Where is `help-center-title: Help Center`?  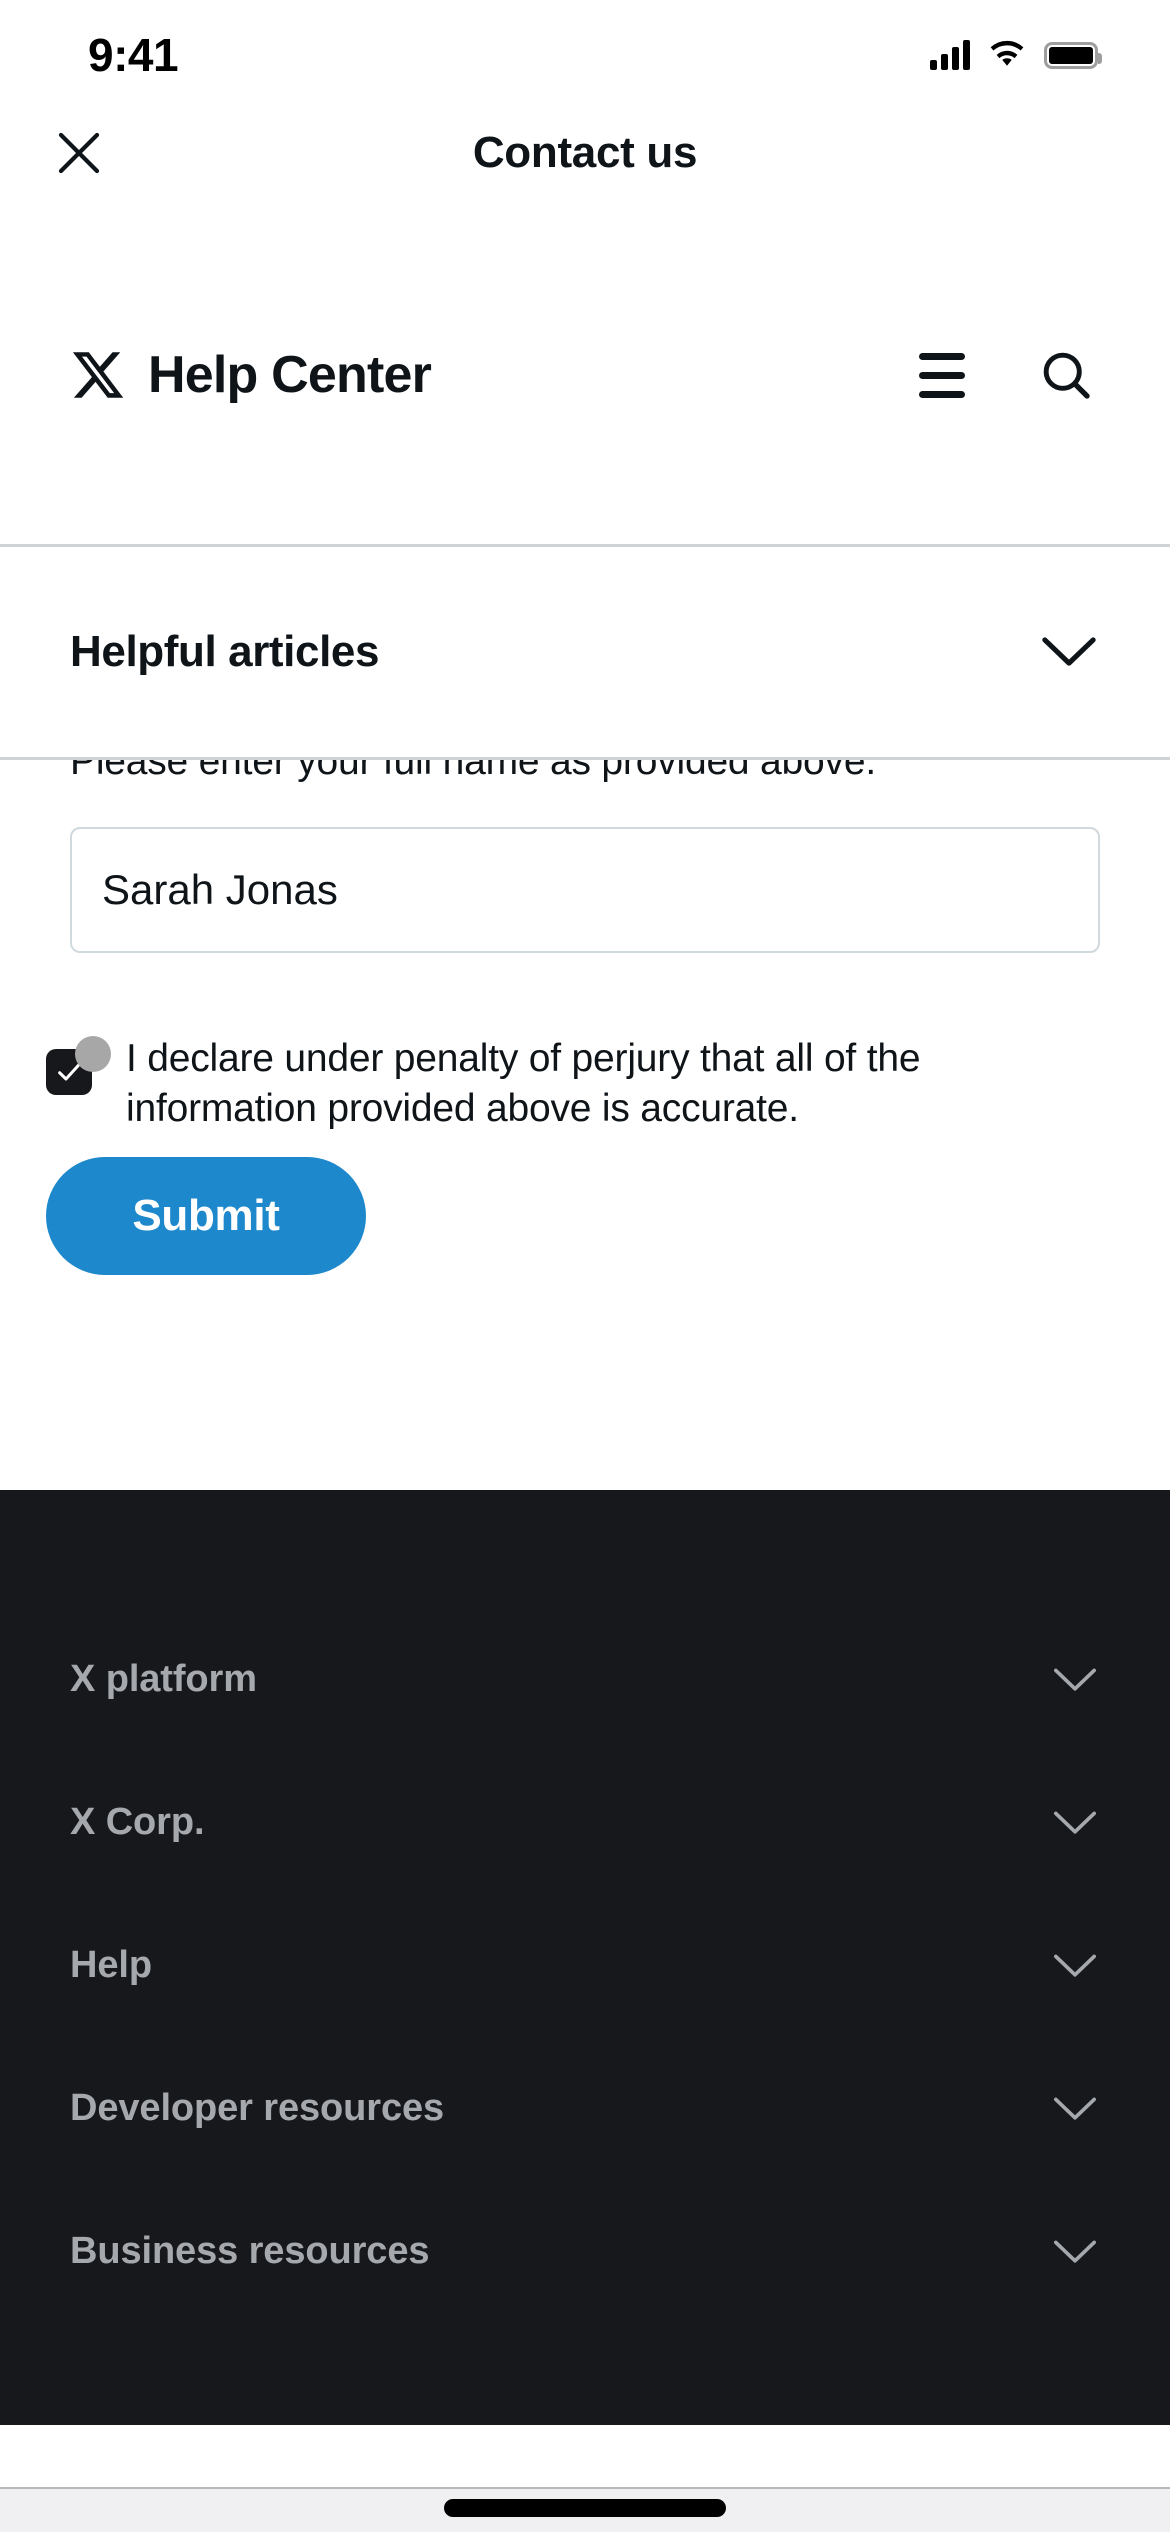 help-center-title: Help Center is located at coordinates (290, 375).